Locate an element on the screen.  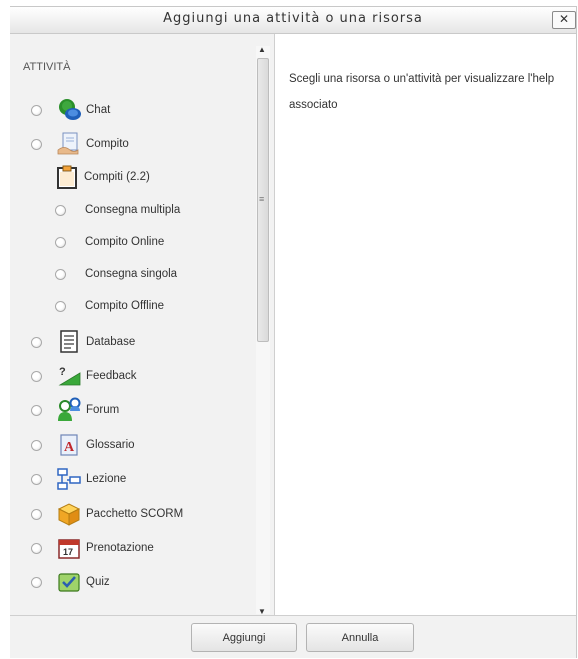
assignment-icon is located at coordinates (68, 143).